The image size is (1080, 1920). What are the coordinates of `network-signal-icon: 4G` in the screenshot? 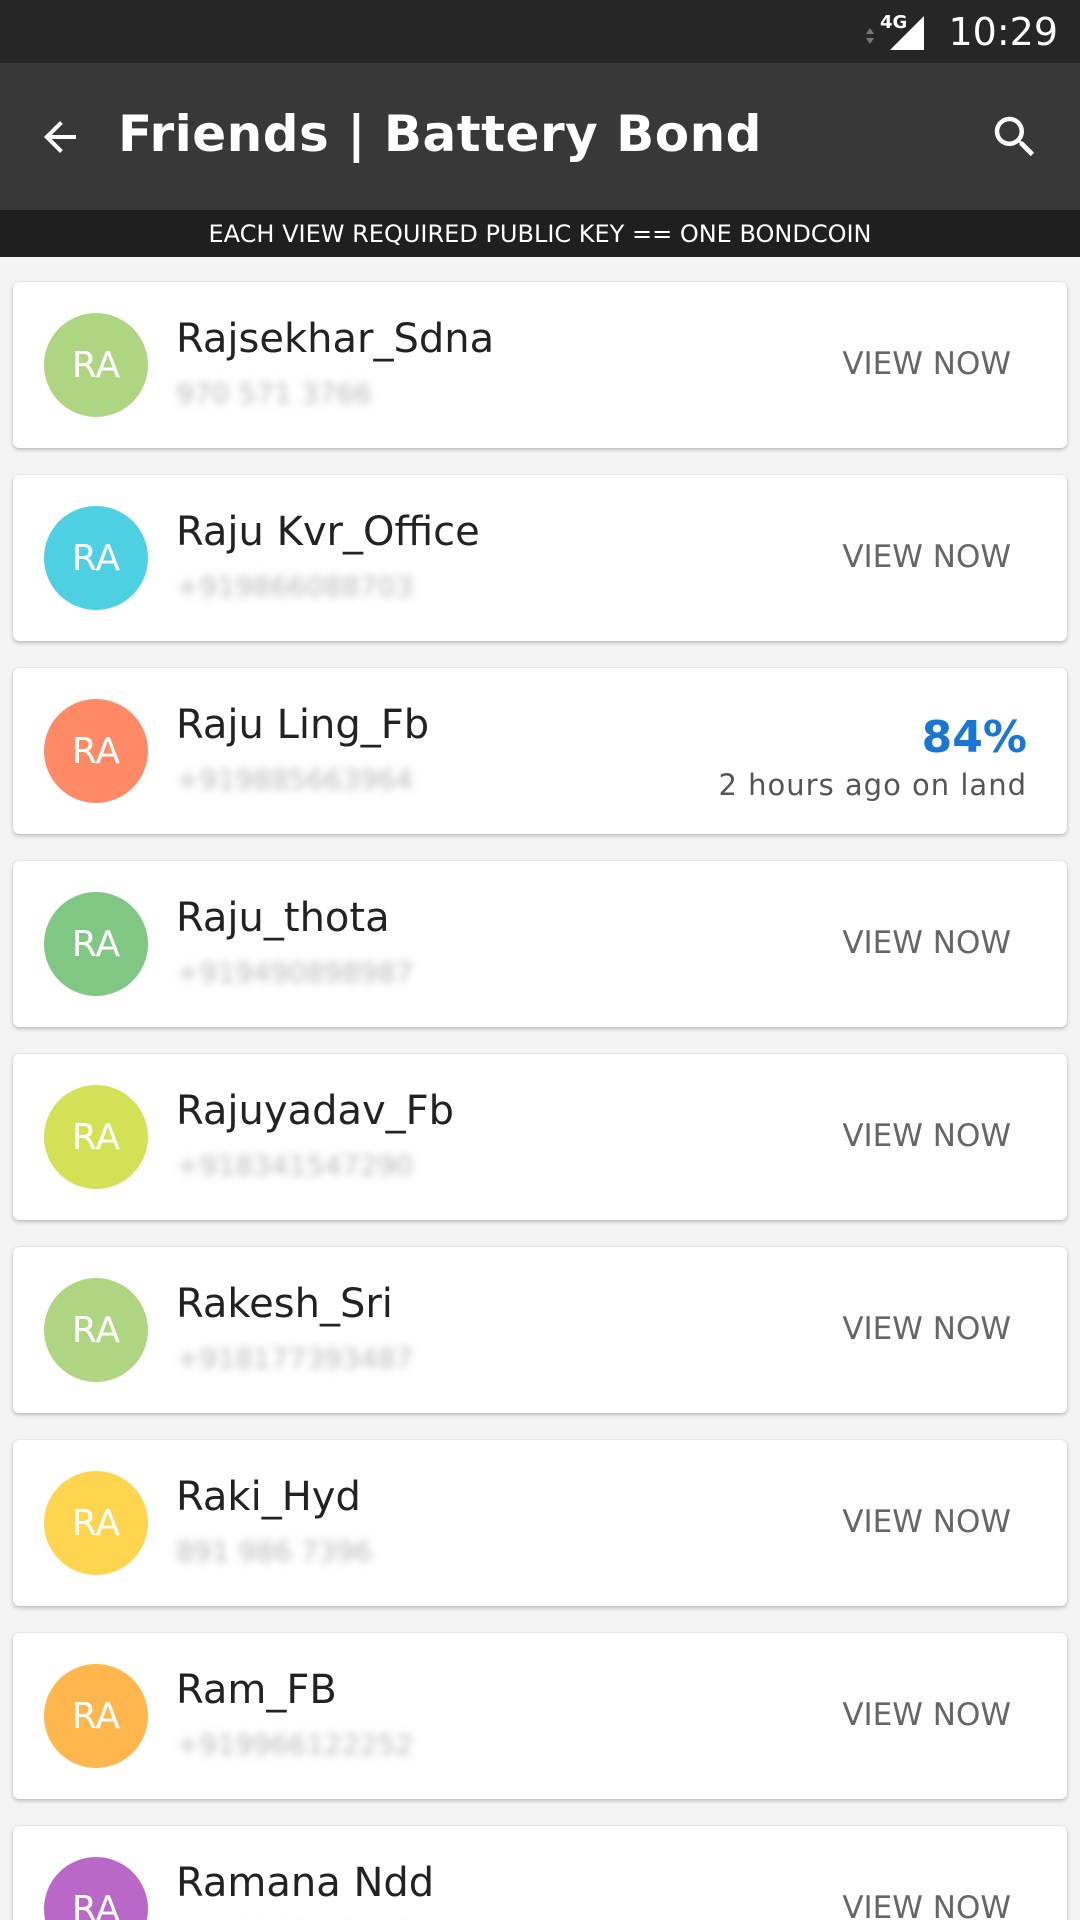 It's located at (895, 32).